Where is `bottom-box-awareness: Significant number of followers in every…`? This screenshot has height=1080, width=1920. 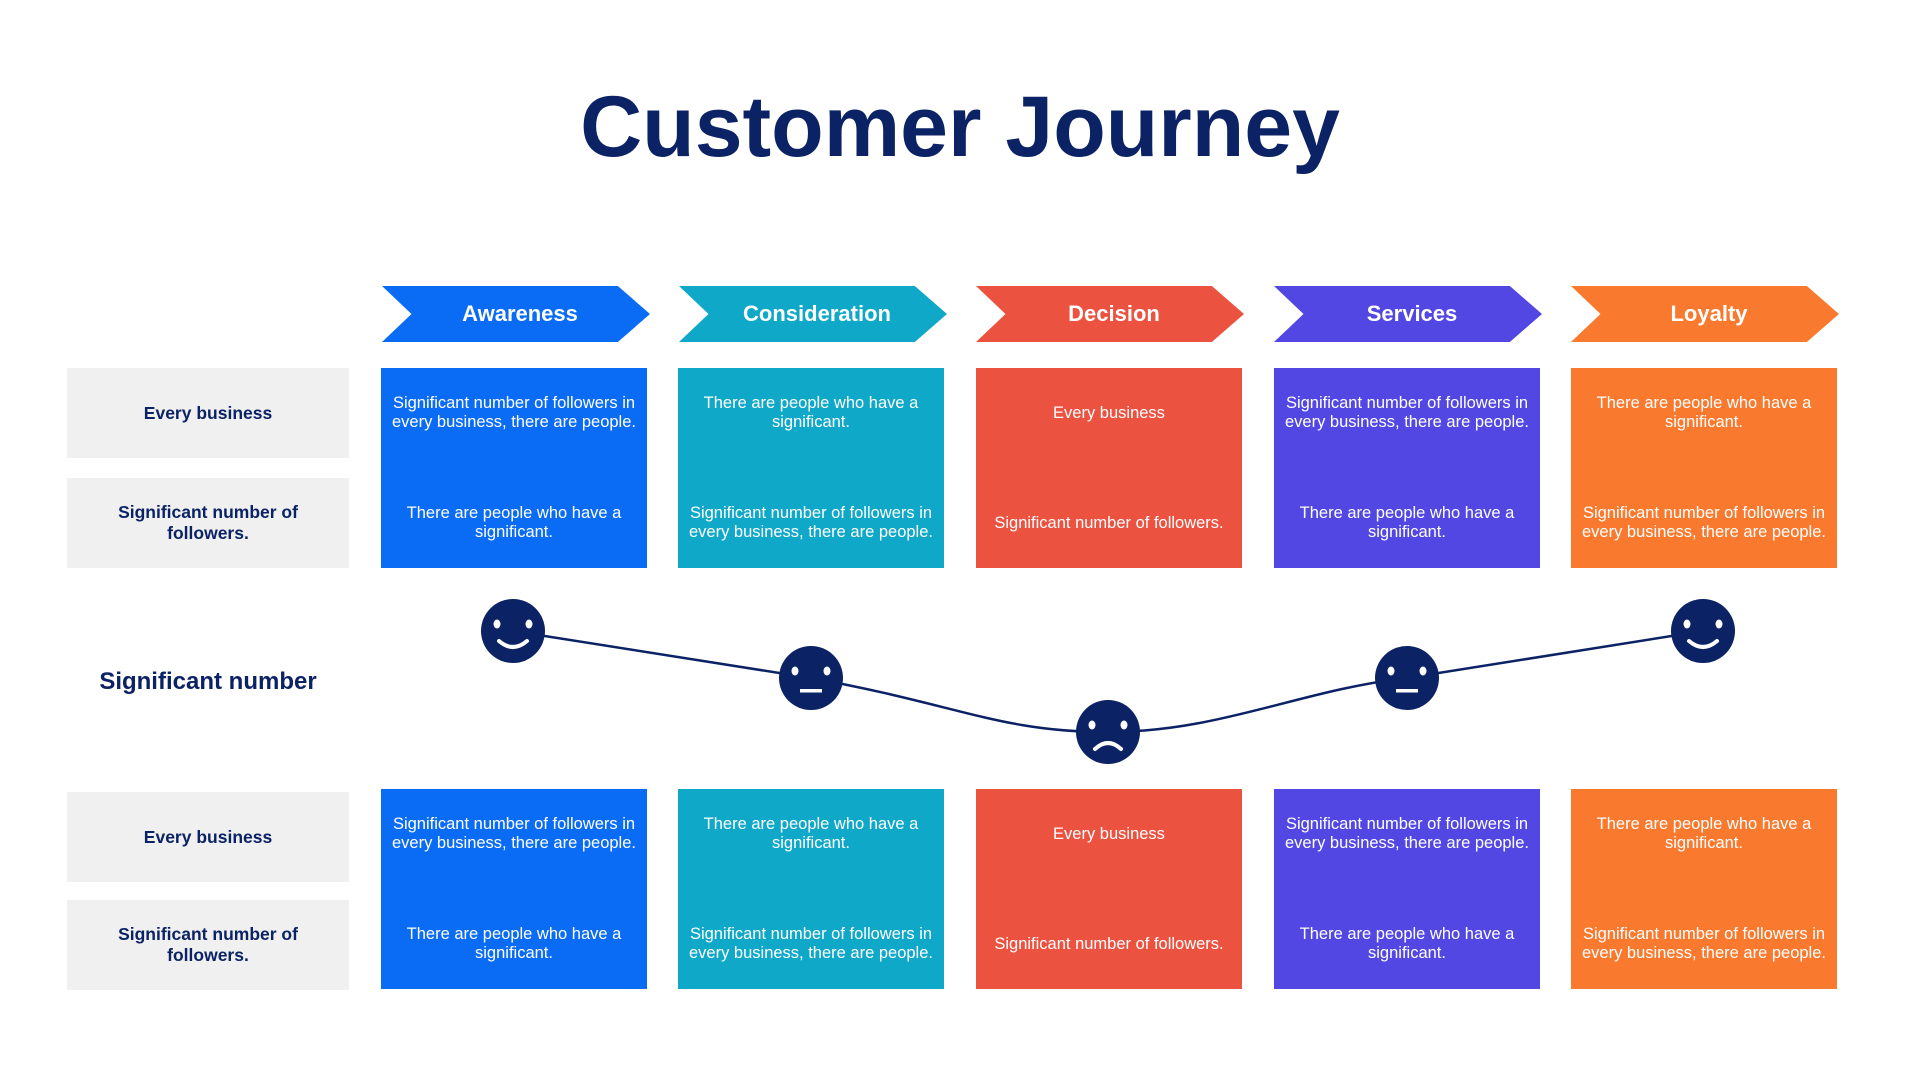 bottom-box-awareness: Significant number of followers in every… is located at coordinates (514, 889).